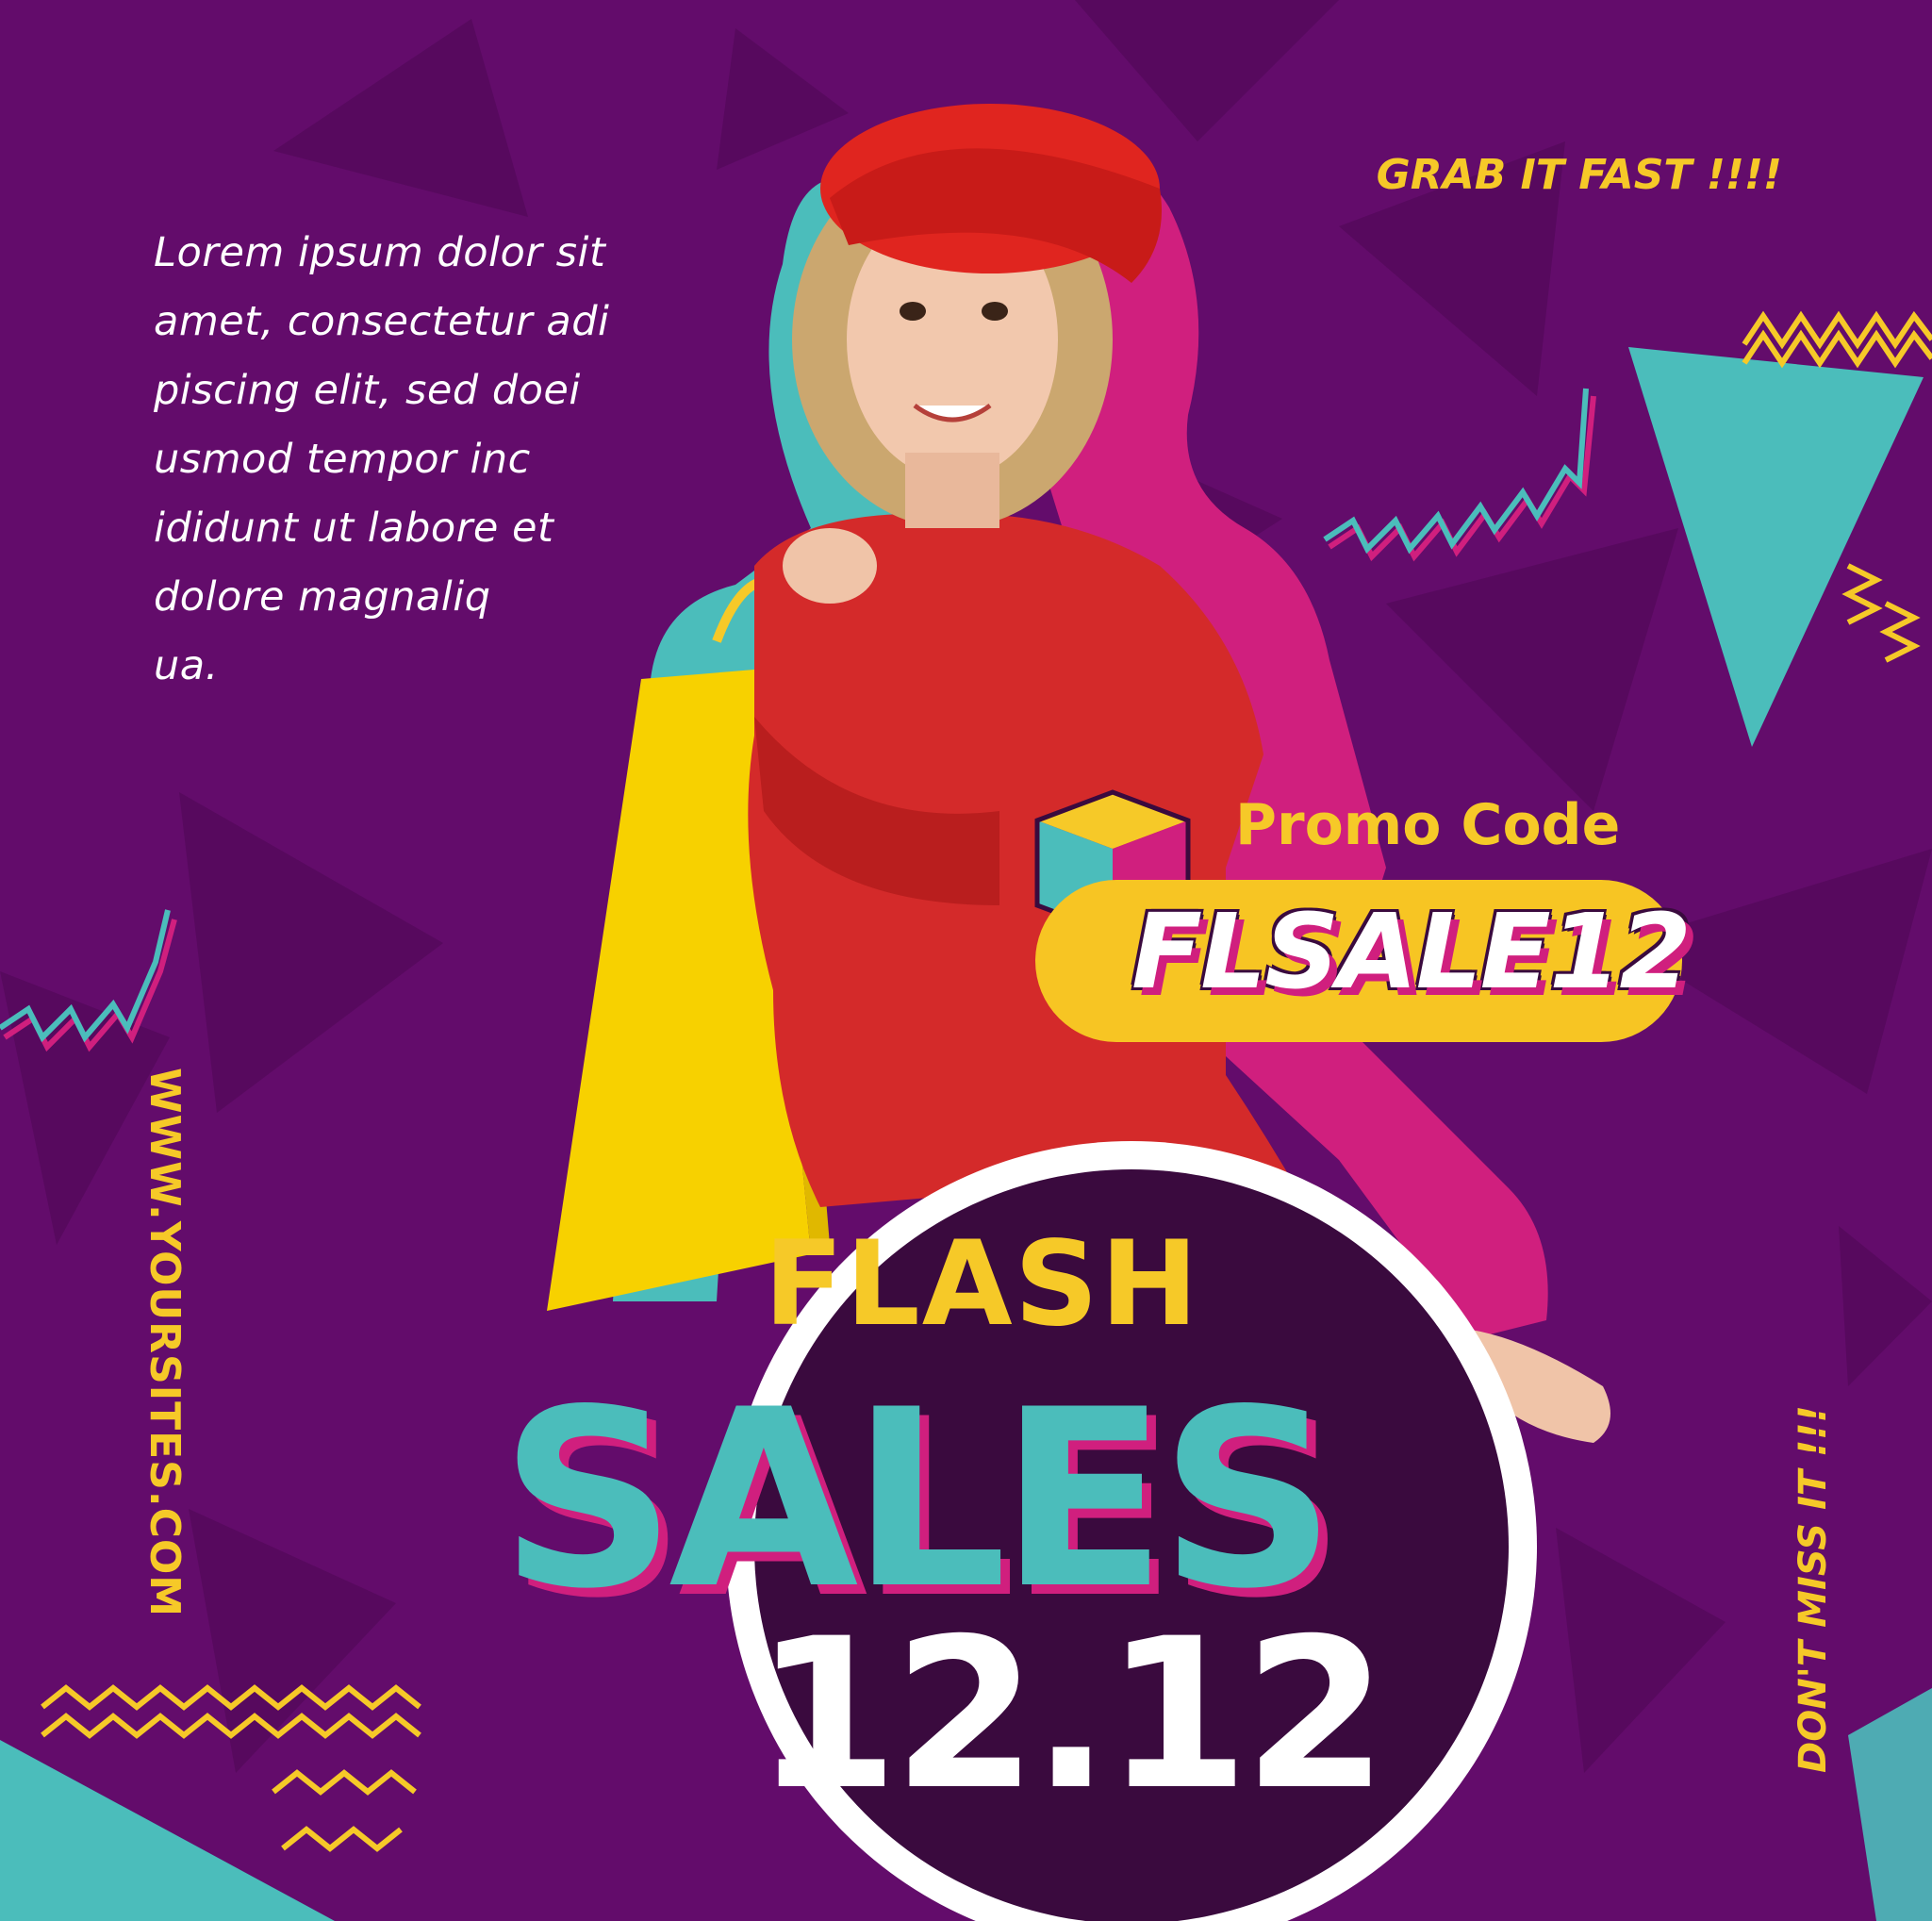 The image size is (1932, 1921). Describe the element at coordinates (1813, 1589) in the screenshot. I see `side-tagline: DON'T MISS IT !!!` at that location.